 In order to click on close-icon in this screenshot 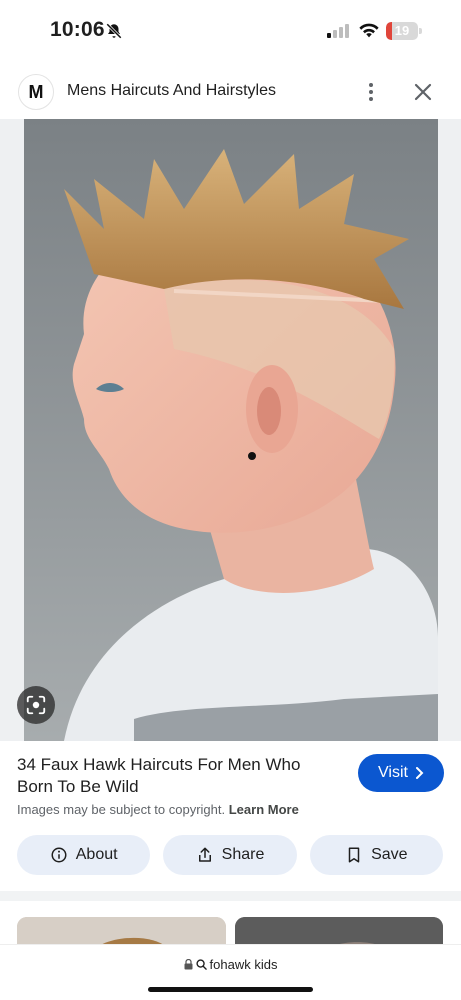, I will do `click(423, 92)`.